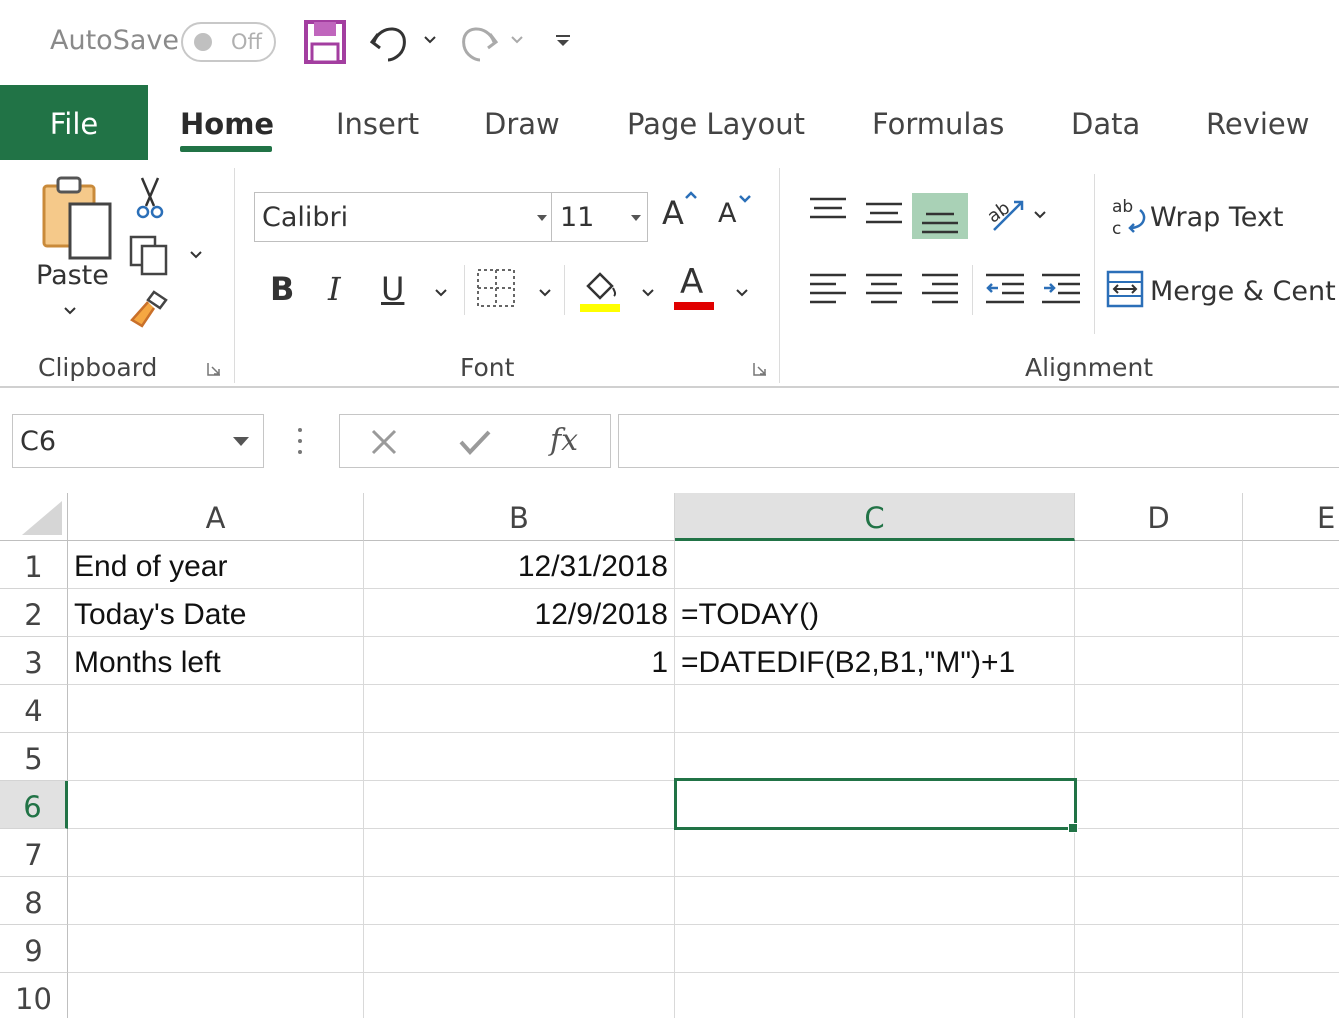  Describe the element at coordinates (875, 661) in the screenshot. I see `cell-c3: =DATEDIF(B2,B1,"M")+1` at that location.